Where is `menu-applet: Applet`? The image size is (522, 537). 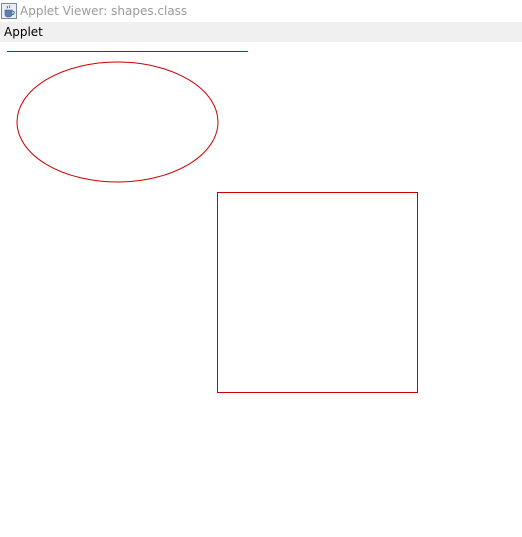 menu-applet: Applet is located at coordinates (24, 32).